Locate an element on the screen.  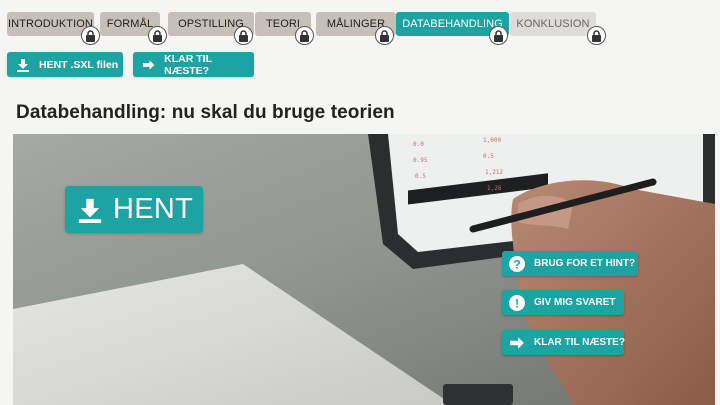
hint-label: BRUG FOR ET HINT? is located at coordinates (585, 263).